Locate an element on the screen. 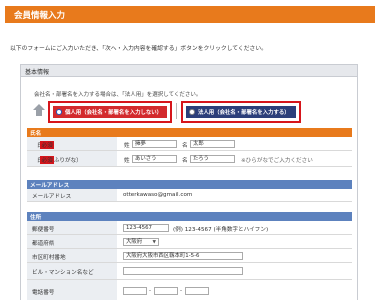 The width and height of the screenshot is (380, 300). radio-unselected-icon is located at coordinates (192, 112).